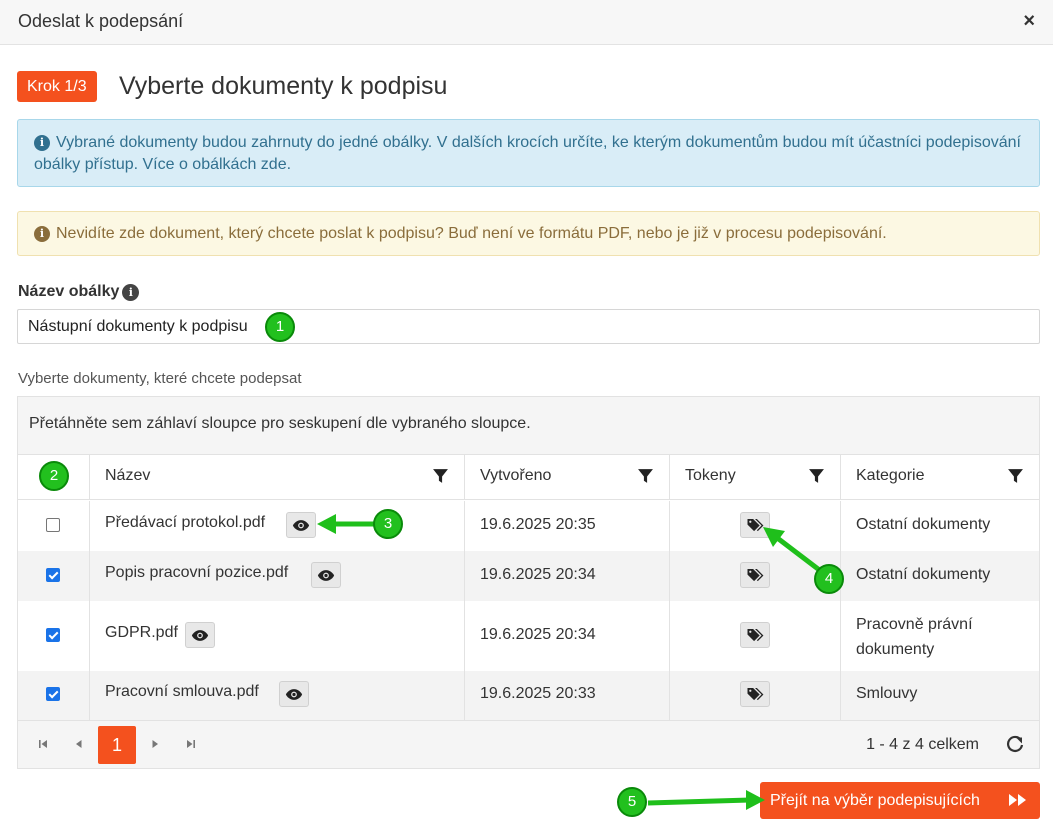 This screenshot has height=834, width=1053. I want to click on first-page-icon, so click(43, 744).